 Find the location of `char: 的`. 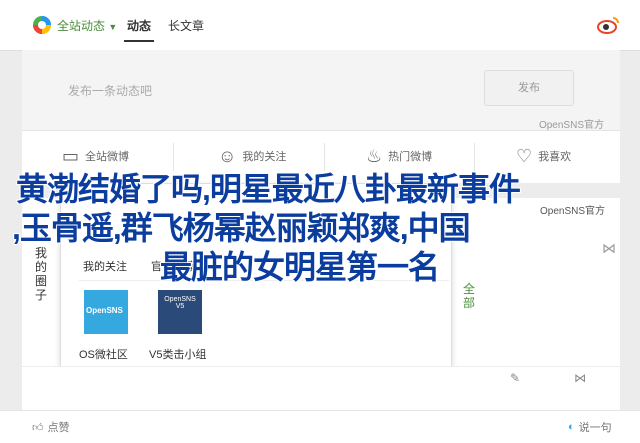

char: 的 is located at coordinates (40, 267).